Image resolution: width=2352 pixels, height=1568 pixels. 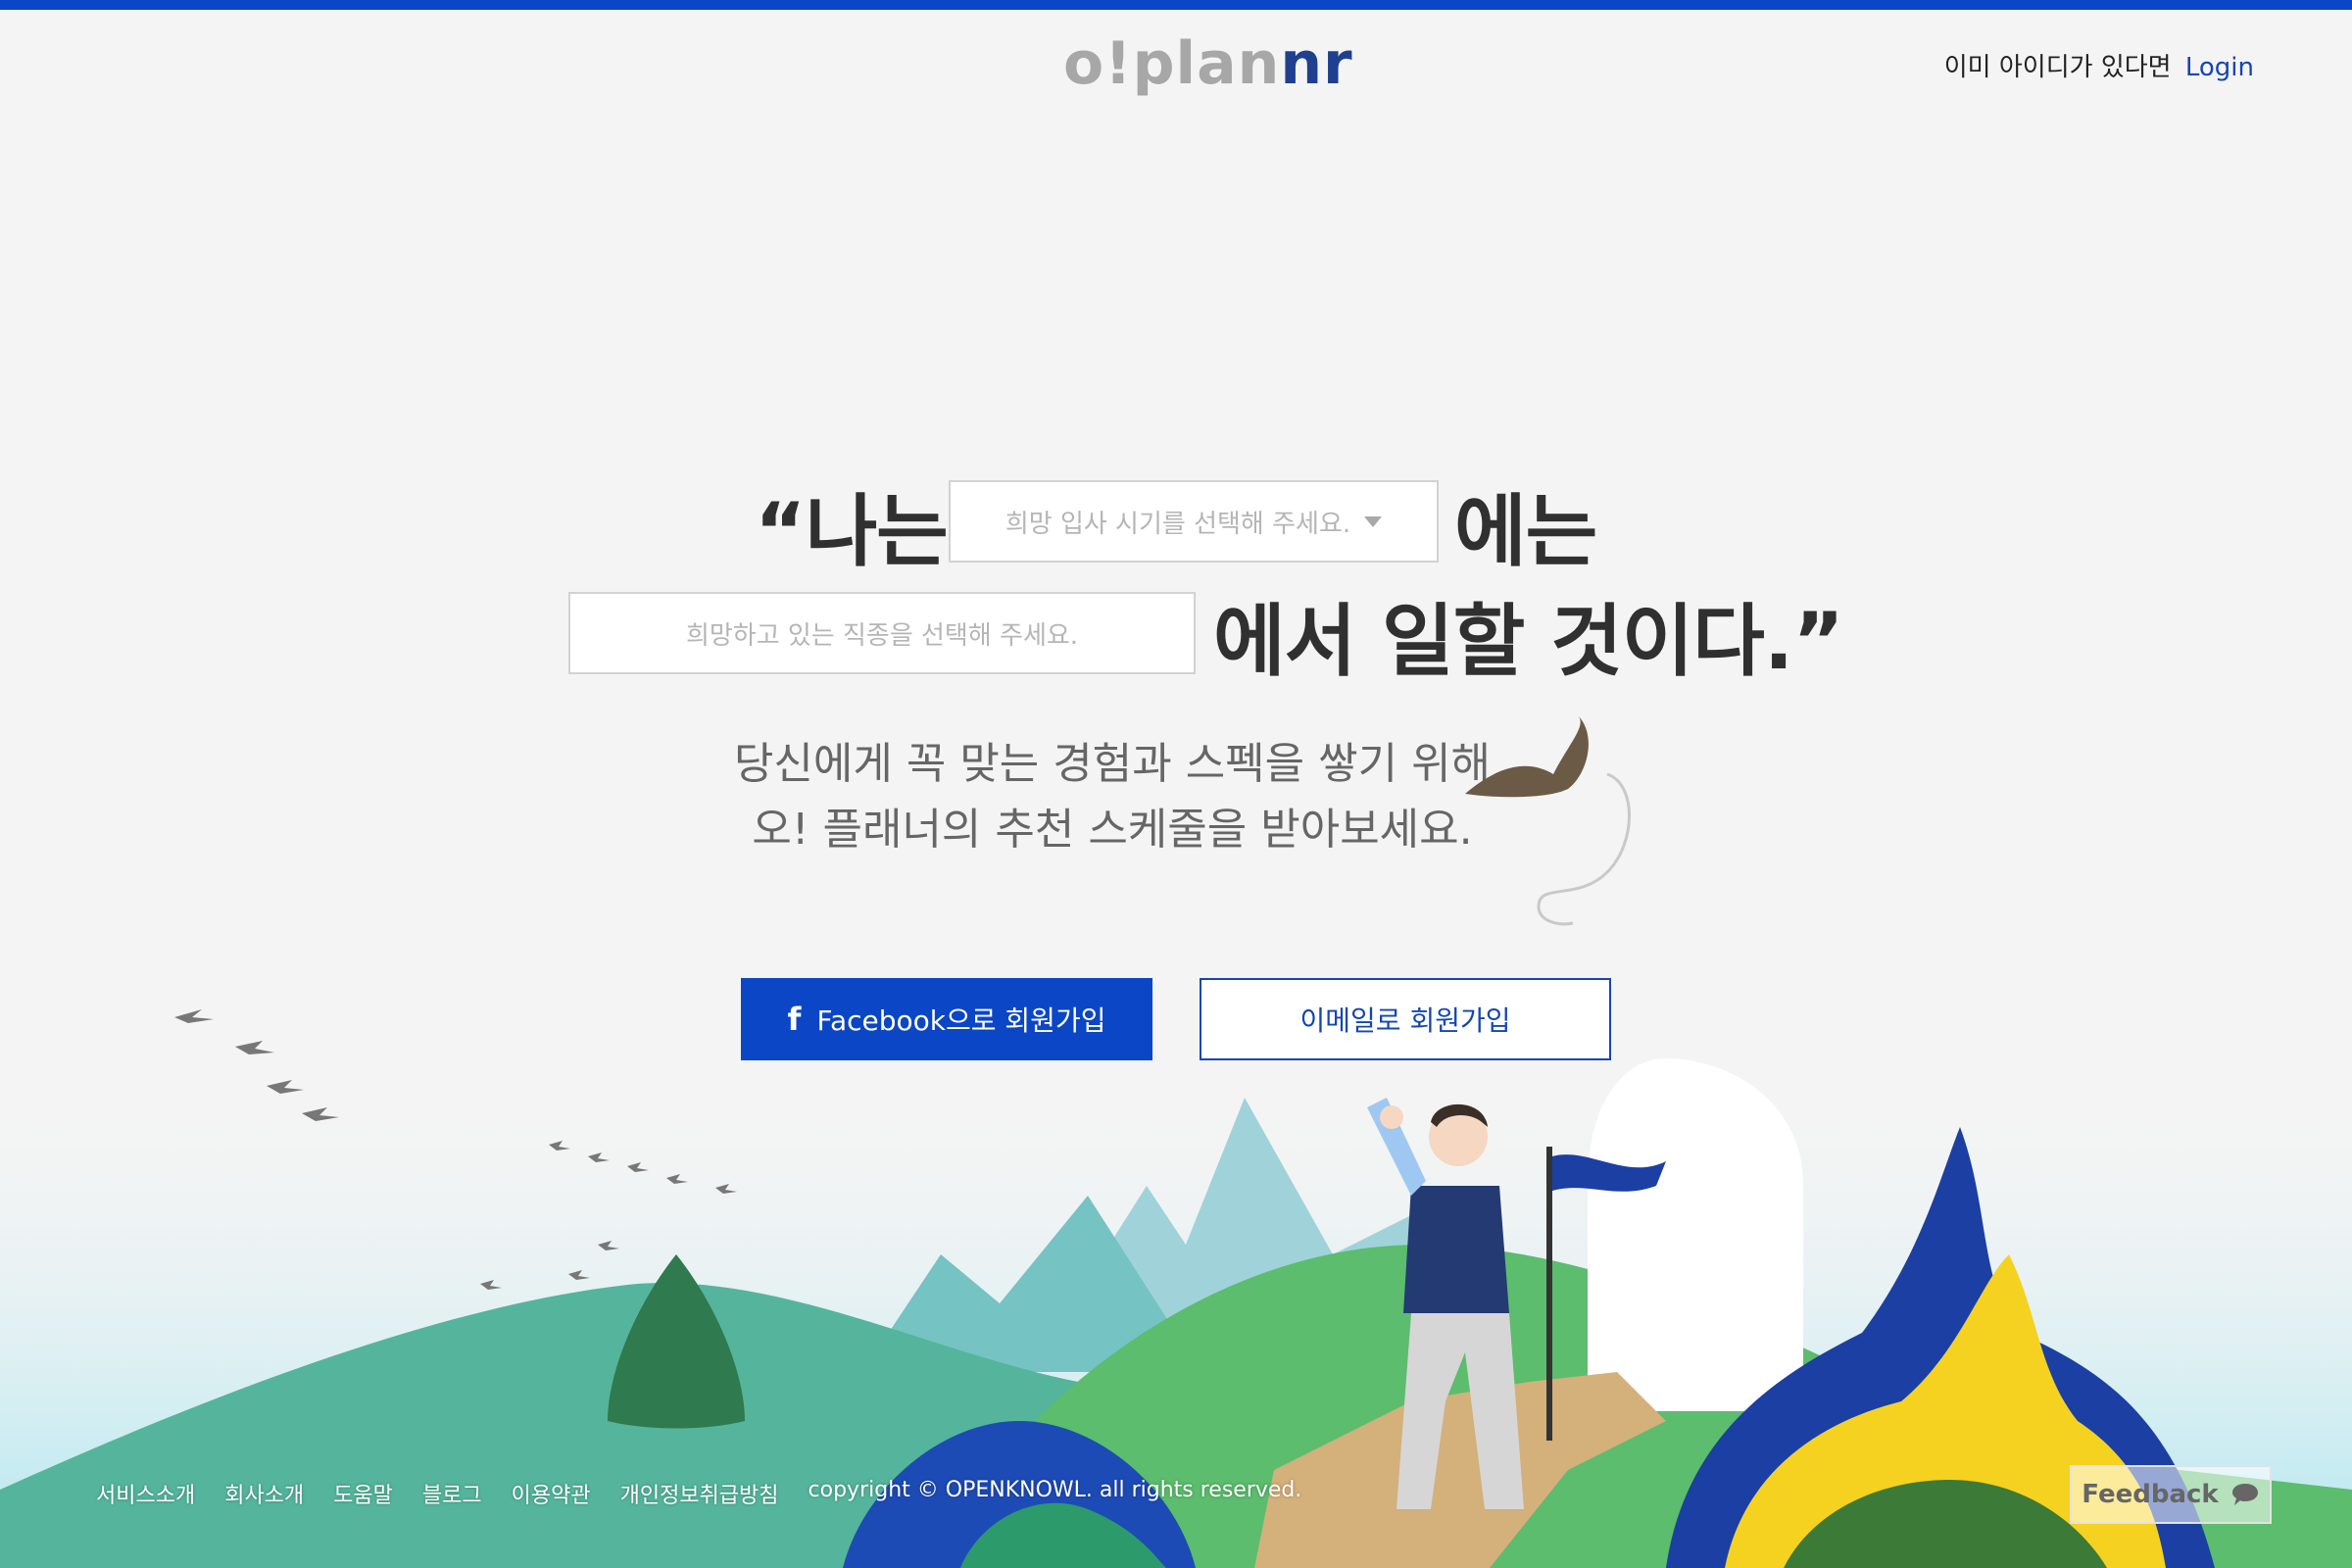 I want to click on top-accent-bar, so click(x=1176, y=5).